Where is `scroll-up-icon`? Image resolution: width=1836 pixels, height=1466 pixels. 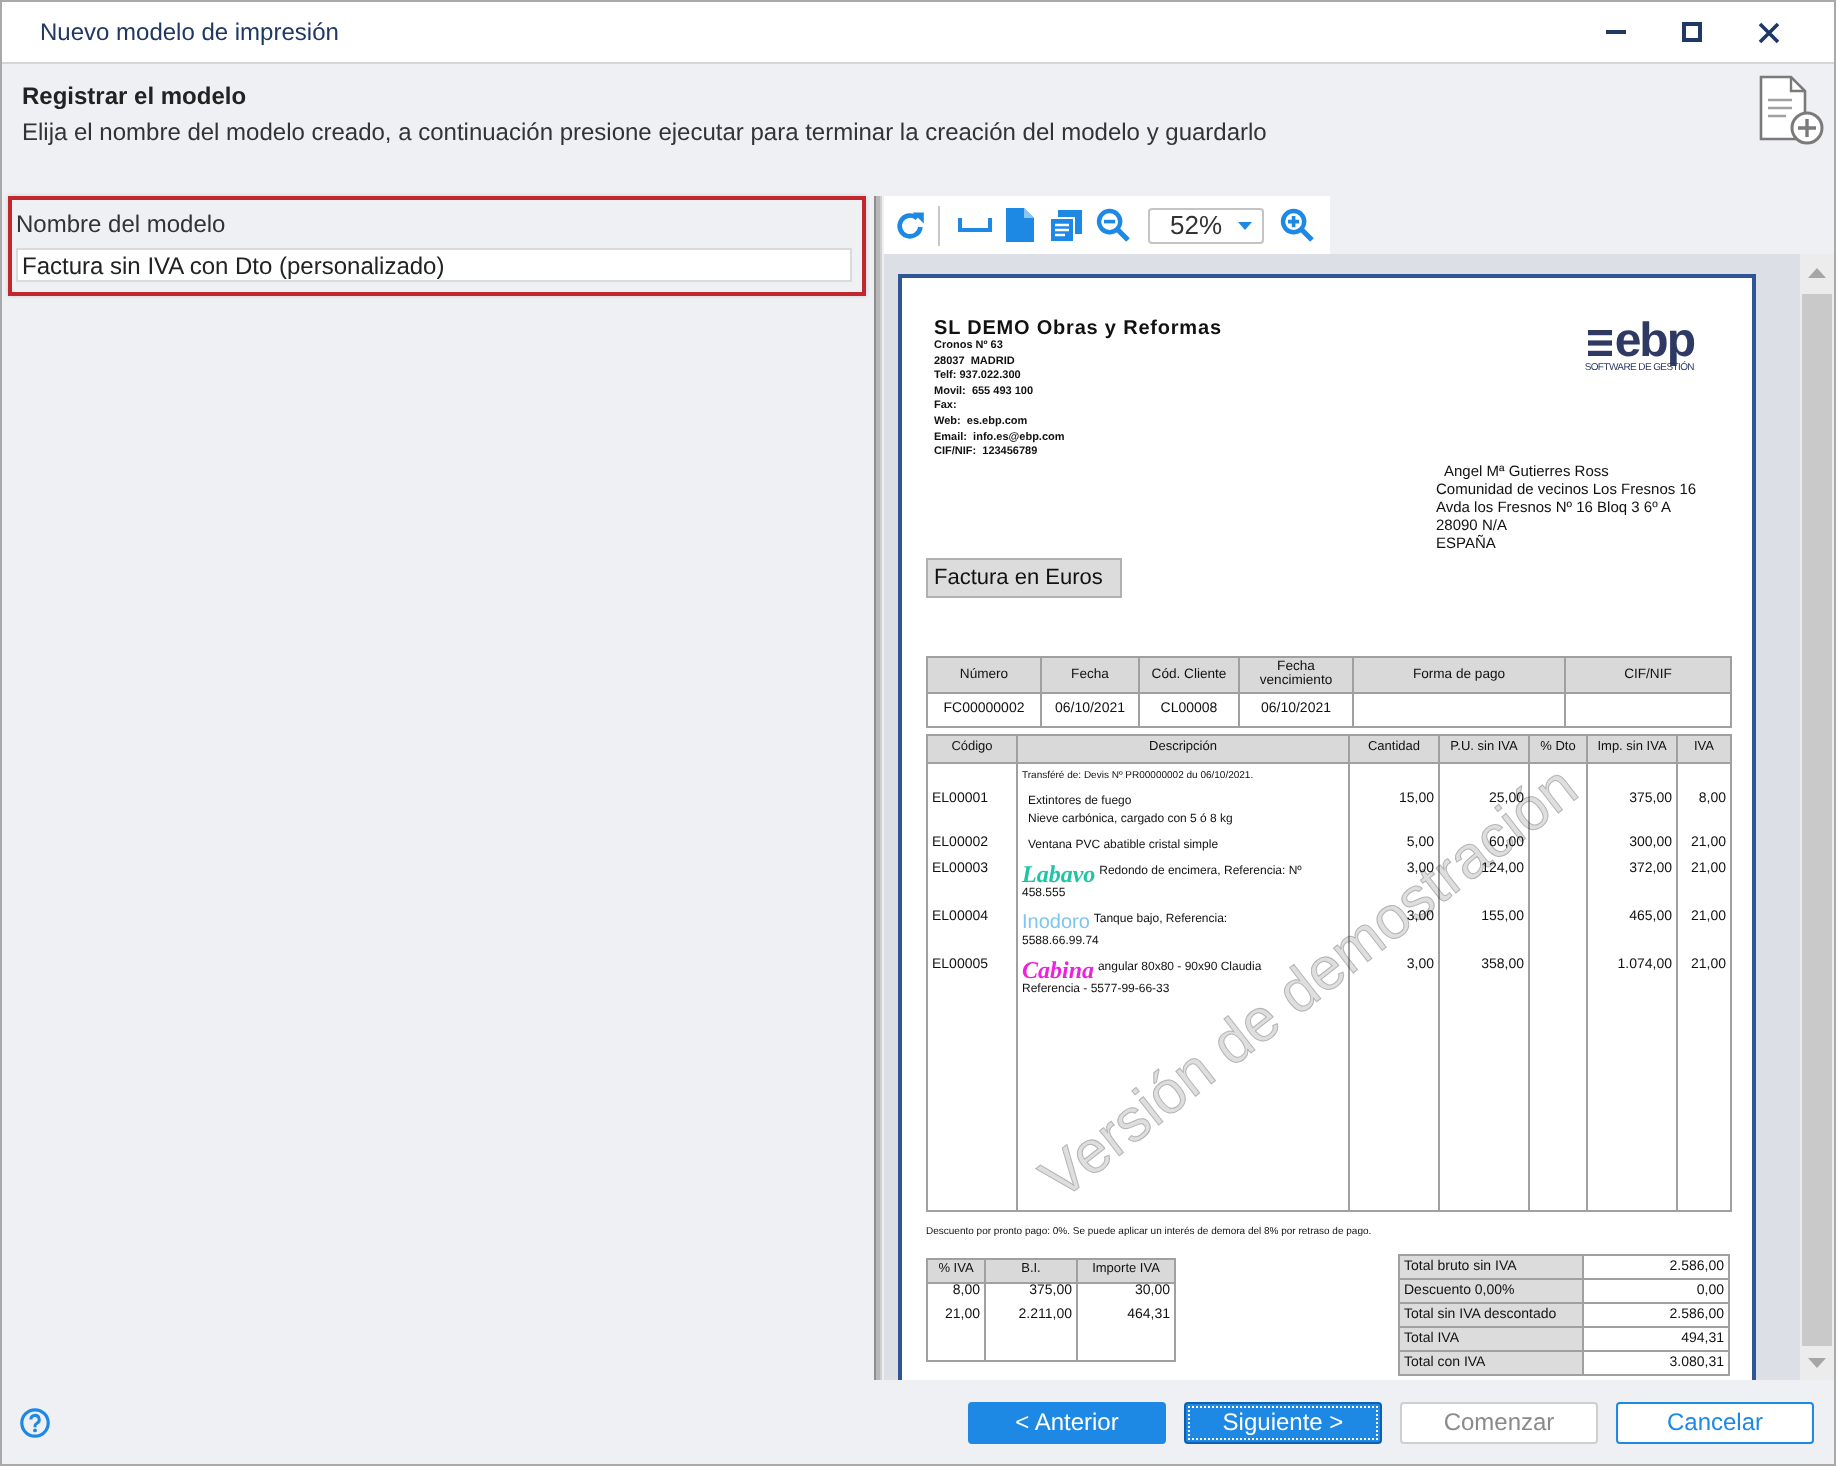
scroll-up-icon is located at coordinates (1817, 273).